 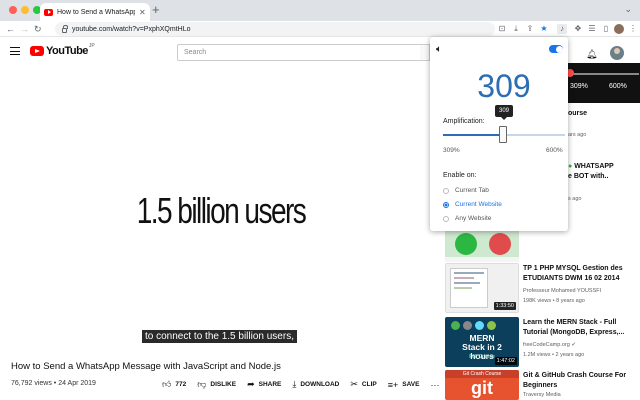 What do you see at coordinates (502, 29) in the screenshot?
I see `translate-icon: ⊡` at bounding box center [502, 29].